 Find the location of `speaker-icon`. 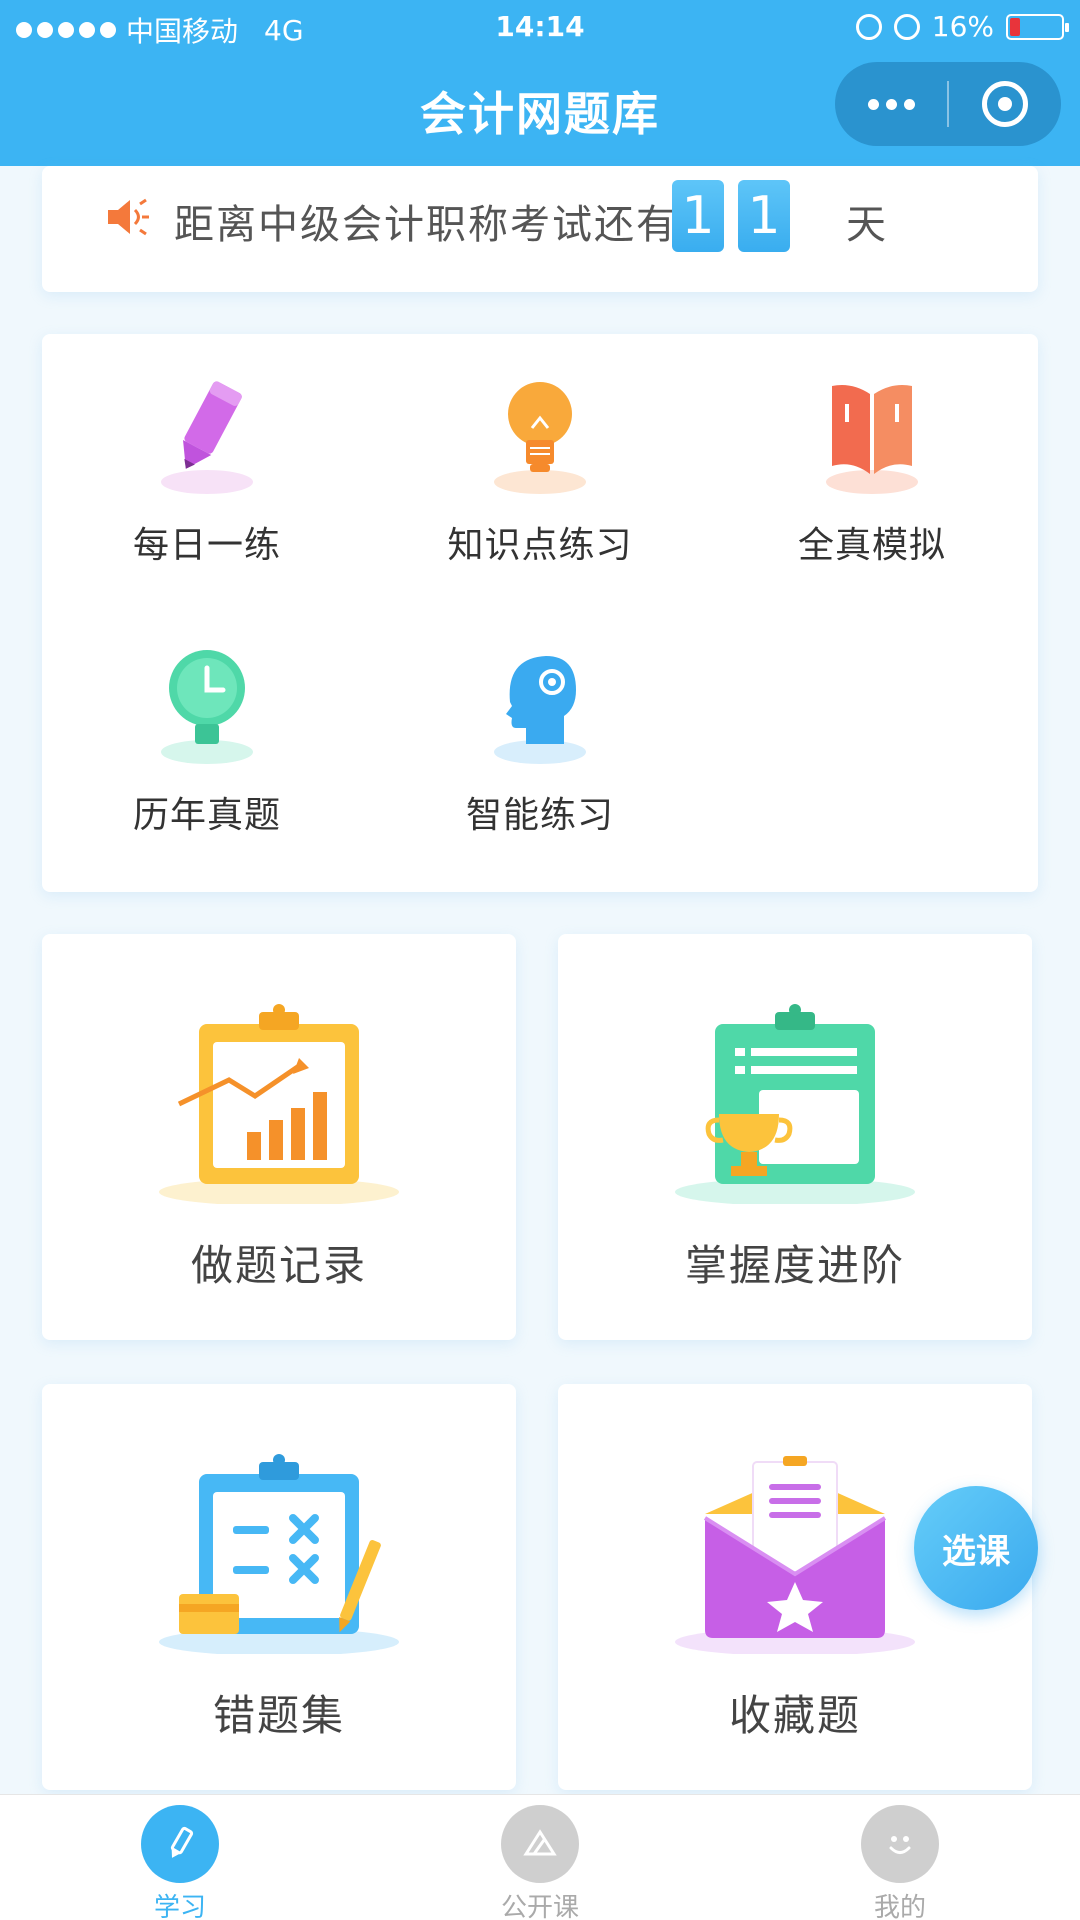

speaker-icon is located at coordinates (128, 217).